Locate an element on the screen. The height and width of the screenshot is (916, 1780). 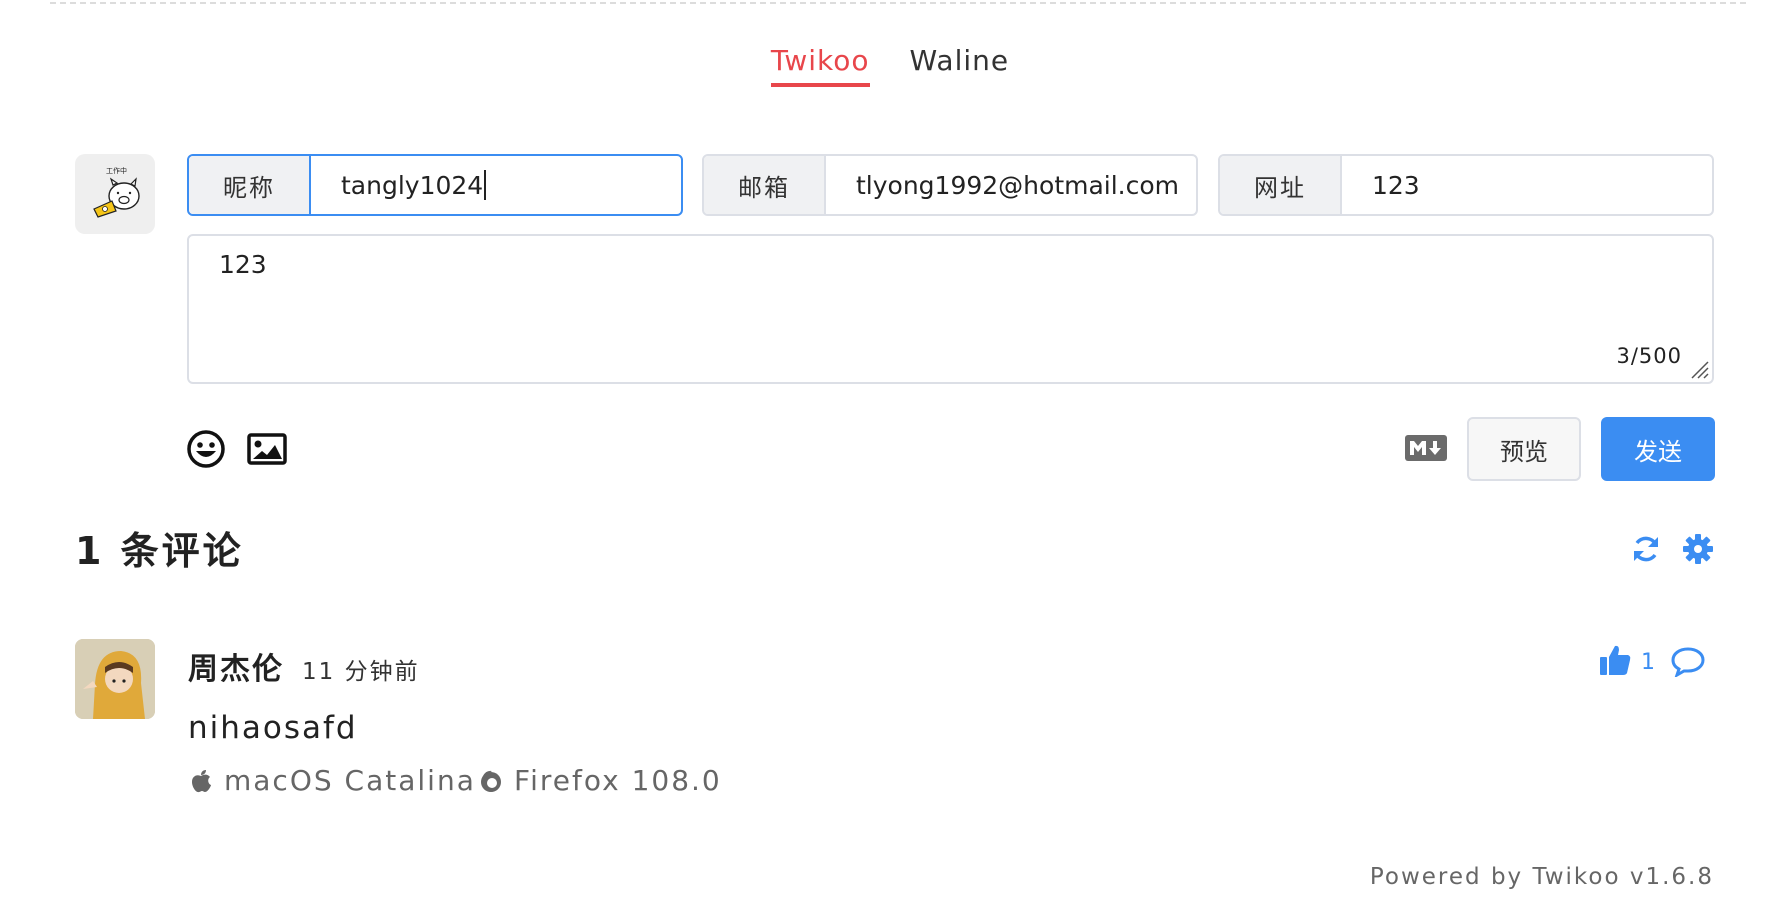
reply-comment-icon is located at coordinates (1688, 661).